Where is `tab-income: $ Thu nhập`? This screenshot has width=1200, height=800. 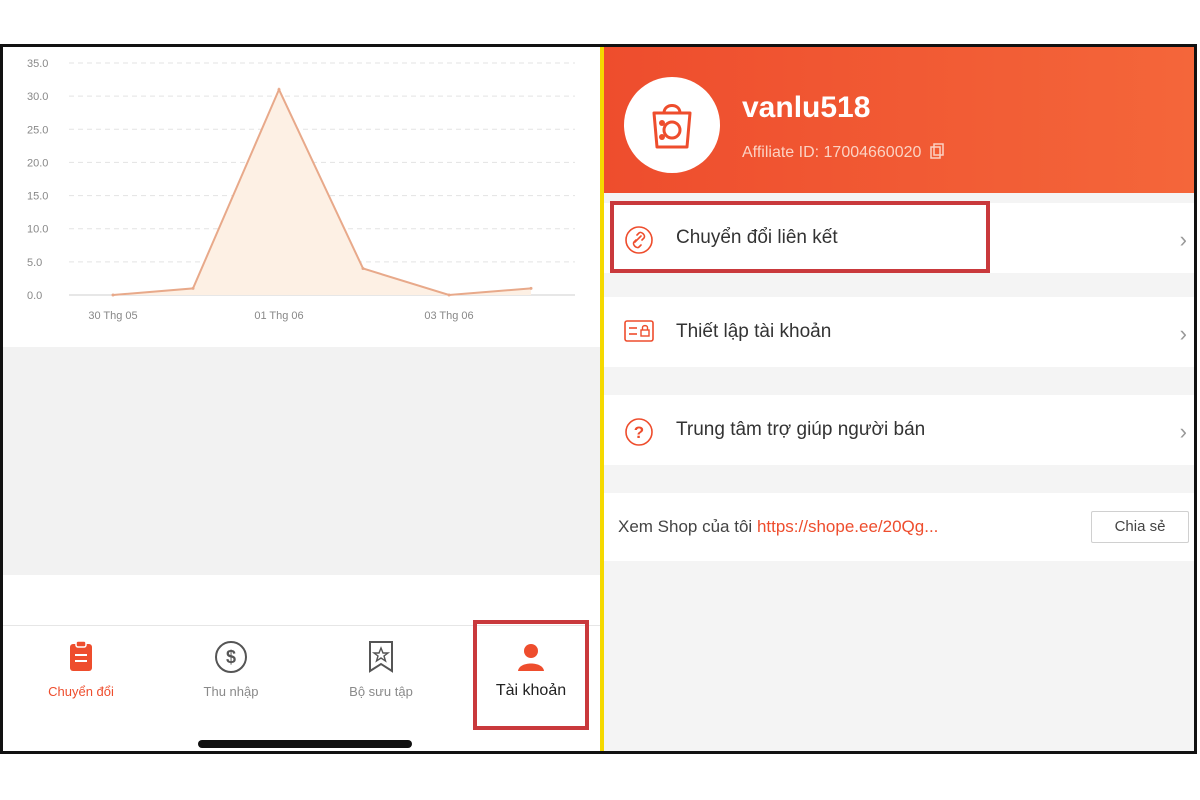
tab-income: $ Thu nhập is located at coordinates (231, 681).